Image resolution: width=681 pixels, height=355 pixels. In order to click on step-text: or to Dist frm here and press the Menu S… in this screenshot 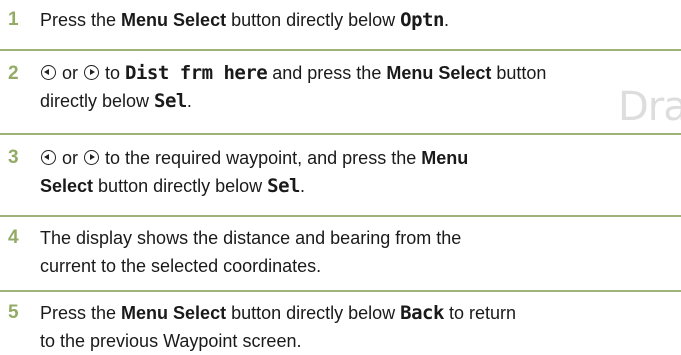, I will do `click(358, 87)`.